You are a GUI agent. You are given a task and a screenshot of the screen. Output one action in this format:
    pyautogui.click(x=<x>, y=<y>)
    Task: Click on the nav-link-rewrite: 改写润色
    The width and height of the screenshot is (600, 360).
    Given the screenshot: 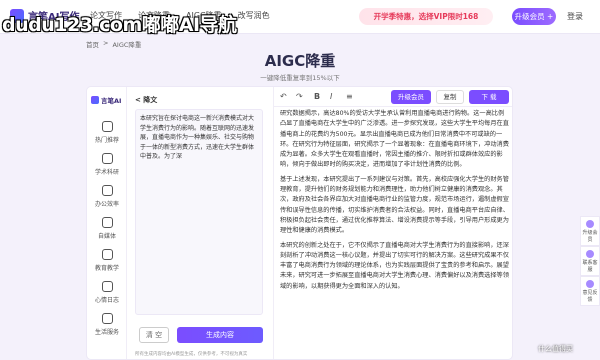 What is the action you would take?
    pyautogui.click(x=254, y=15)
    